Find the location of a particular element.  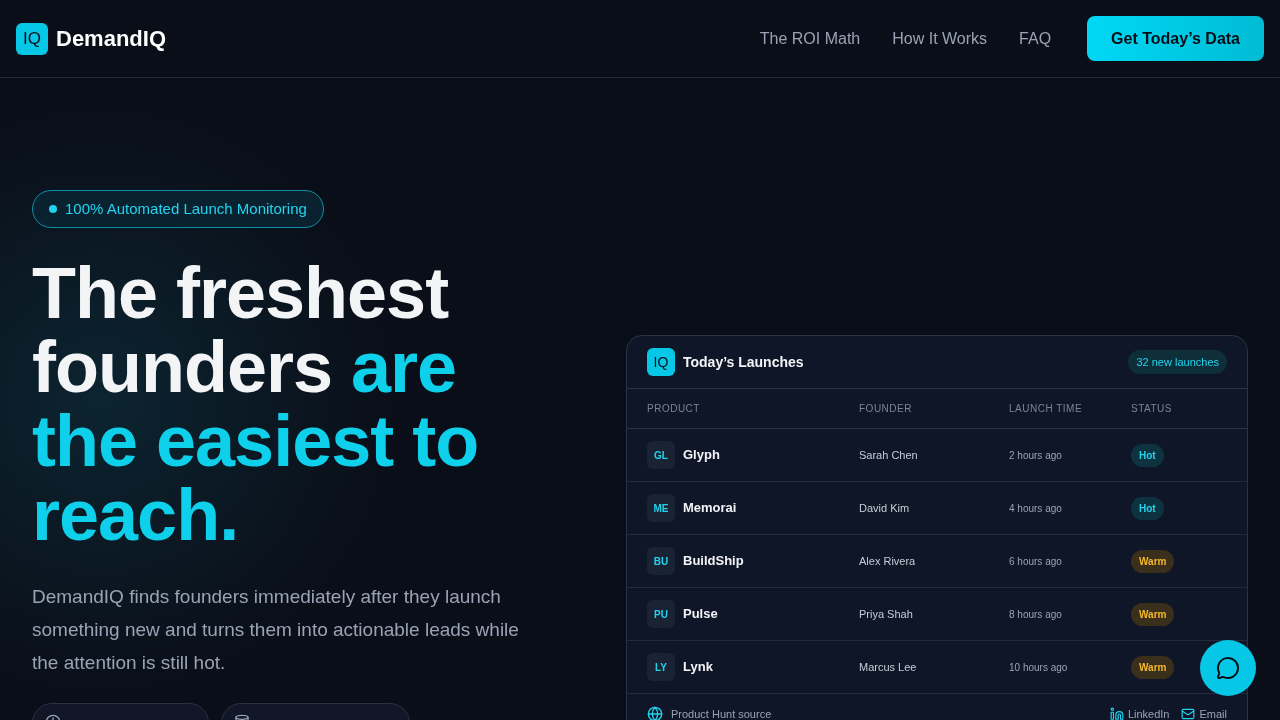

source-label: Product Hunt source is located at coordinates (721, 713).